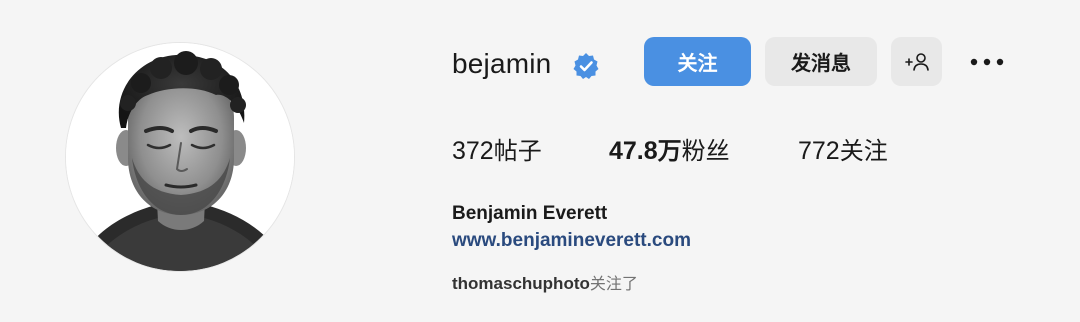 The image size is (1080, 322). I want to click on followed-by-user: thomaschuphoto, so click(521, 283).